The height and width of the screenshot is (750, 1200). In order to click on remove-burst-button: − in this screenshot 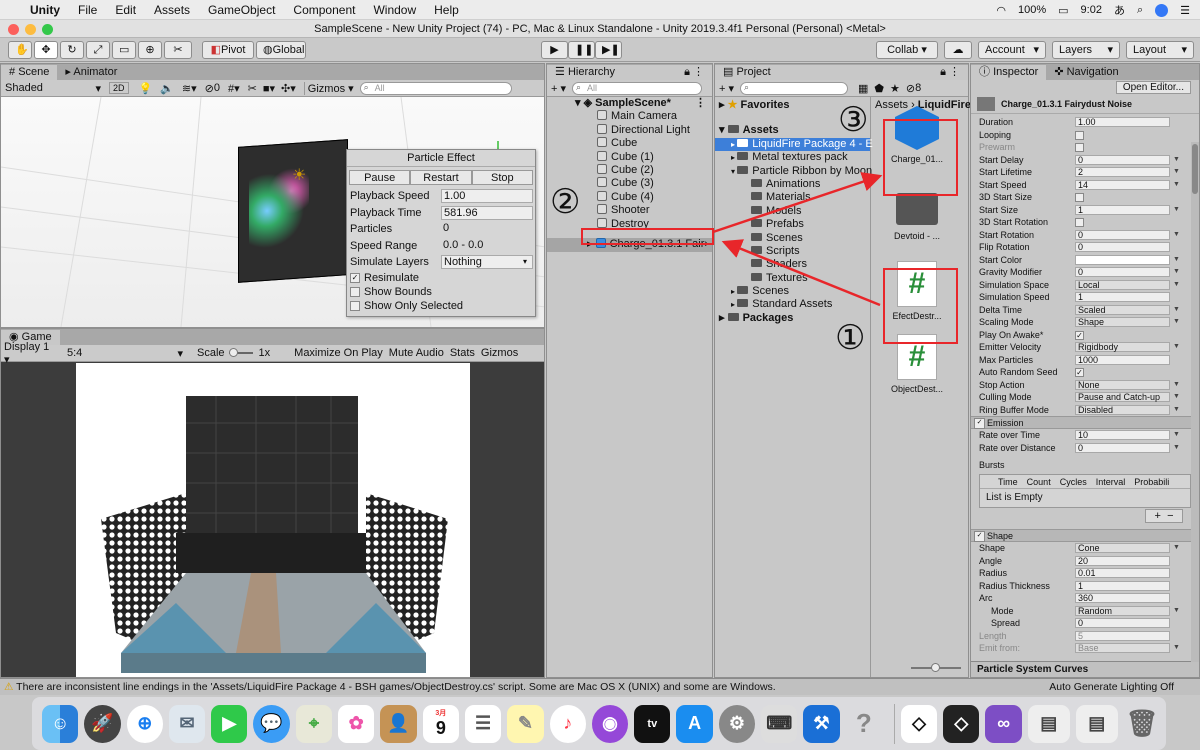, I will do `click(1170, 516)`.